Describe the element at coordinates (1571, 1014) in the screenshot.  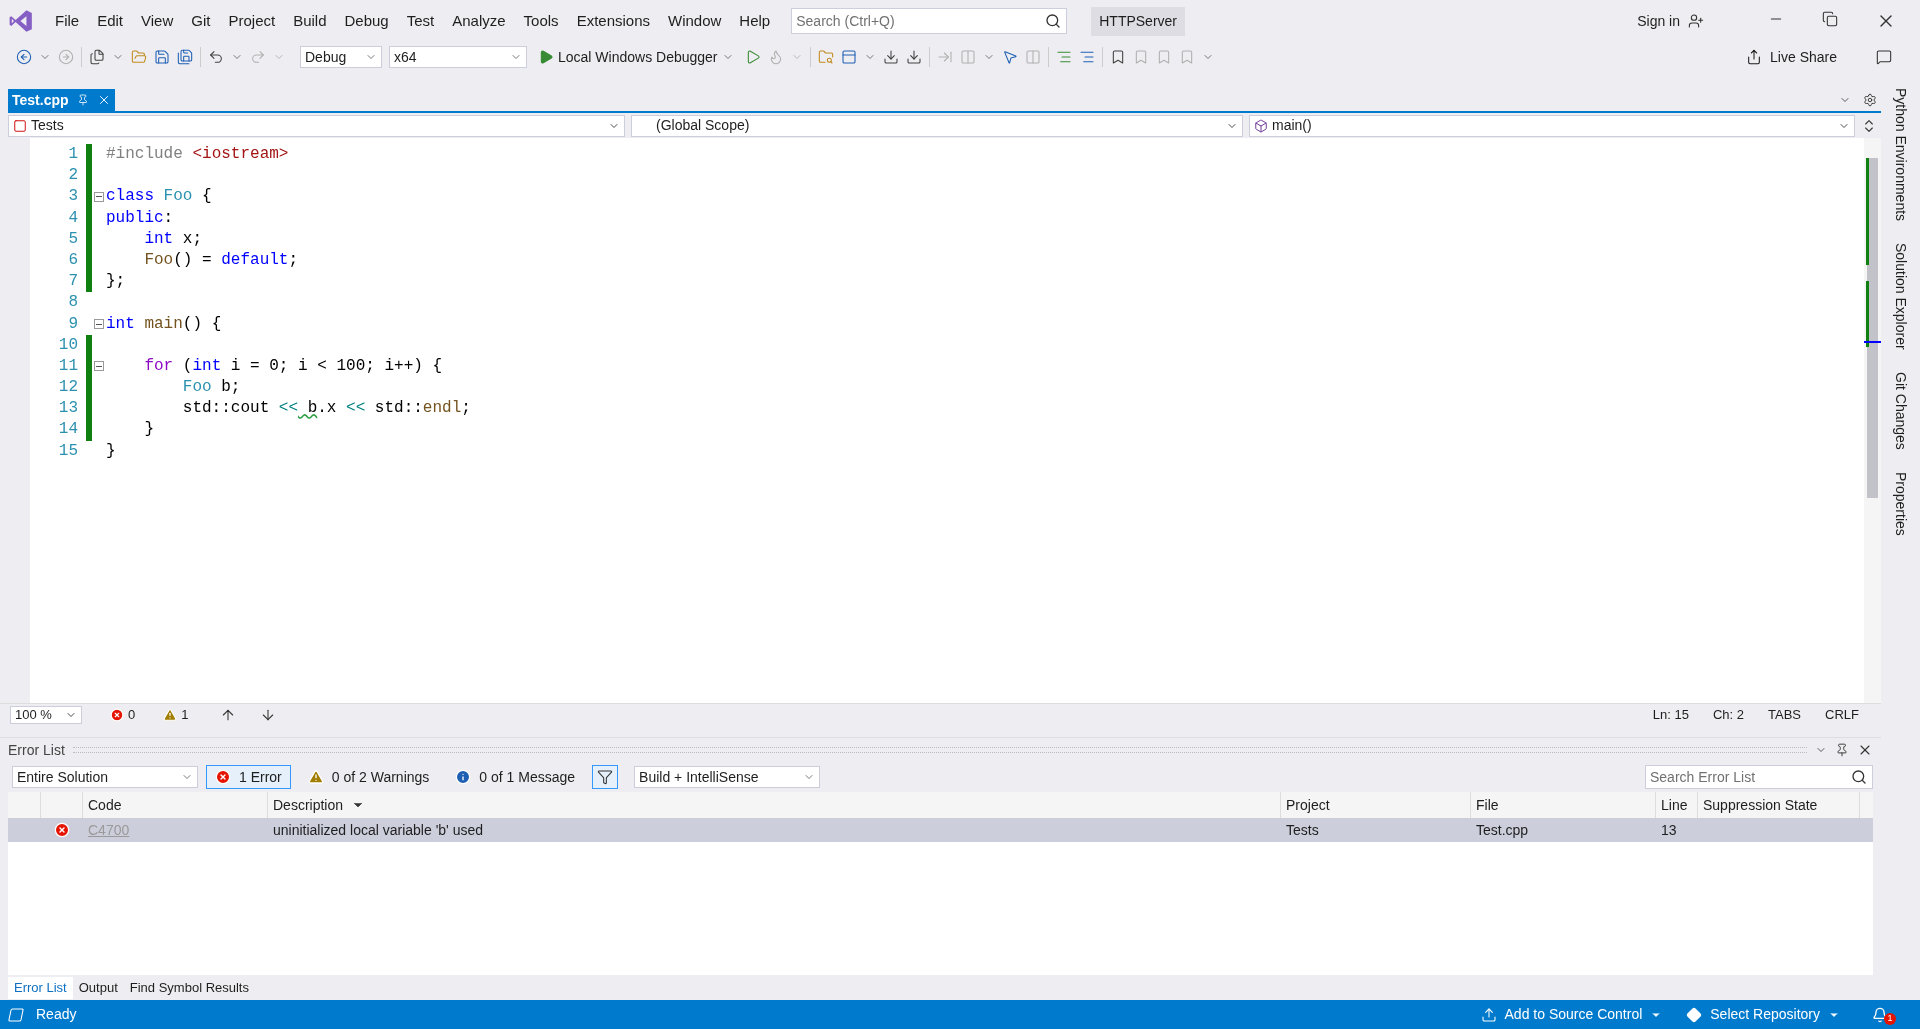
I see `source-control-button: Add to Source Control` at that location.